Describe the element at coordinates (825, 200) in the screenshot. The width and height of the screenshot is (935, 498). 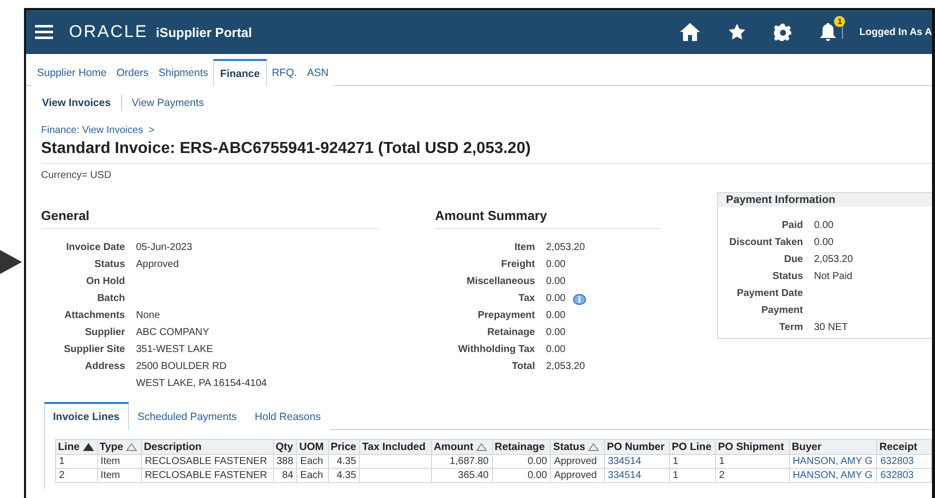
I see `panel-heading: Payment Information` at that location.